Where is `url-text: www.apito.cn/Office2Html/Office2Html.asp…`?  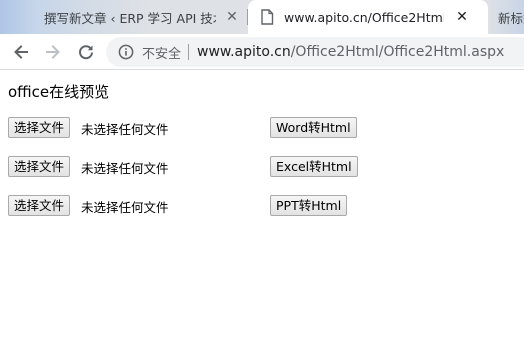
url-text: www.apito.cn/Office2Html/Office2Html.asp… is located at coordinates (350, 52).